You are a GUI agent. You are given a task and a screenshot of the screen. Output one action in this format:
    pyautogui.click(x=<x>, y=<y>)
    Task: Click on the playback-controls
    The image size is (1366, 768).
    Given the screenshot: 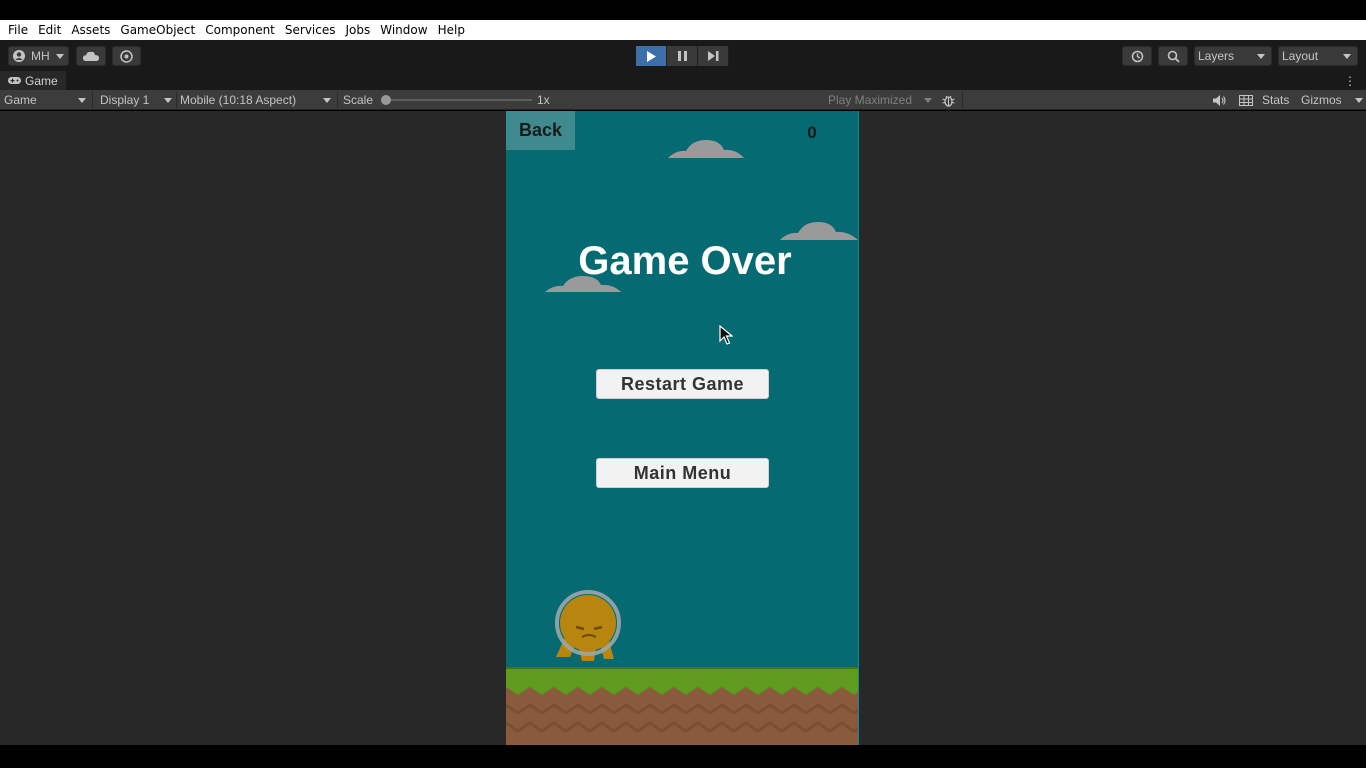 What is the action you would take?
    pyautogui.click(x=682, y=56)
    